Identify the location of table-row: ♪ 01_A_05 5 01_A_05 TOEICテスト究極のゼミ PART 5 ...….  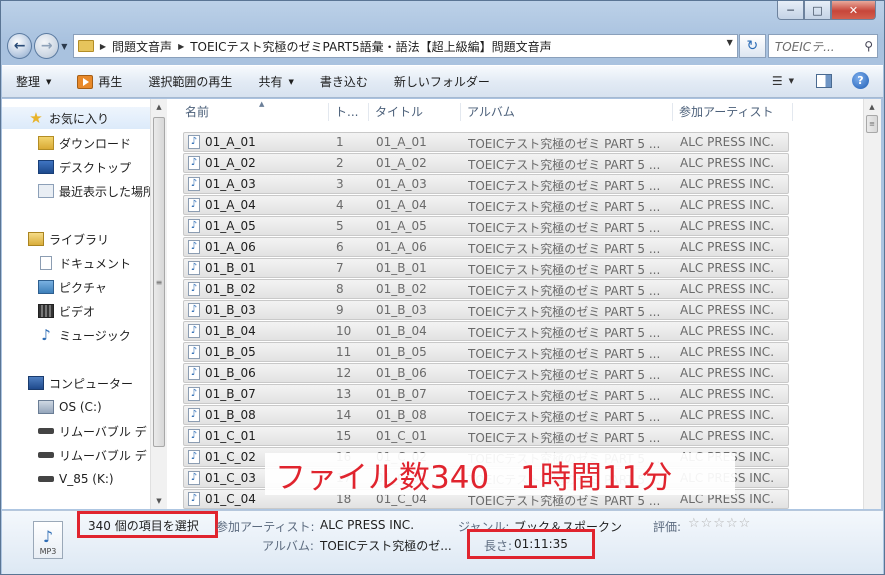
(486, 226).